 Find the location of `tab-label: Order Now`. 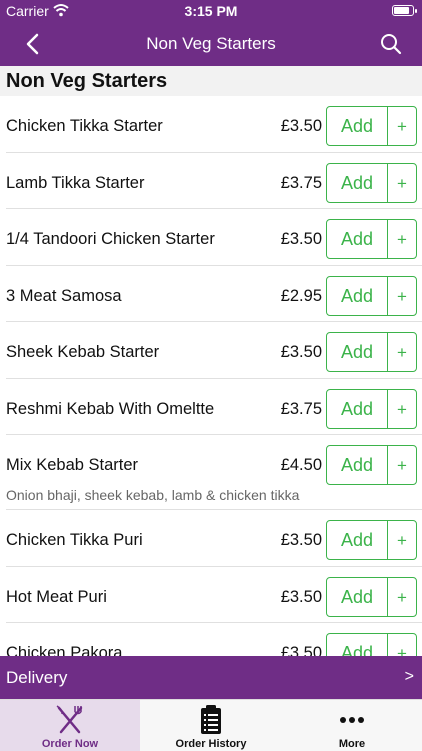

tab-label: Order Now is located at coordinates (70, 744).